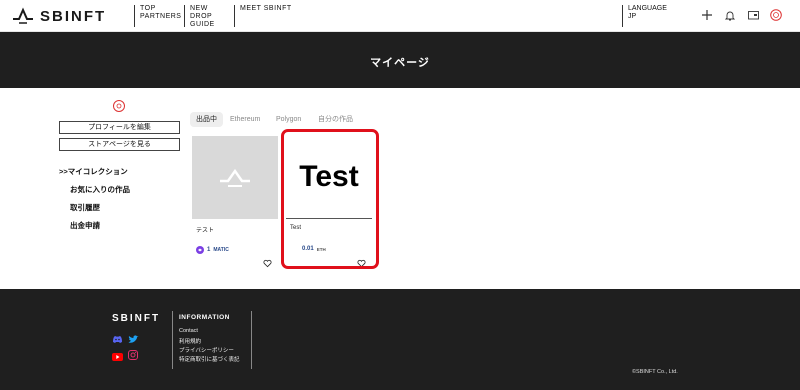 Image resolution: width=800 pixels, height=390 pixels. I want to click on price-unit: ETH, so click(321, 249).